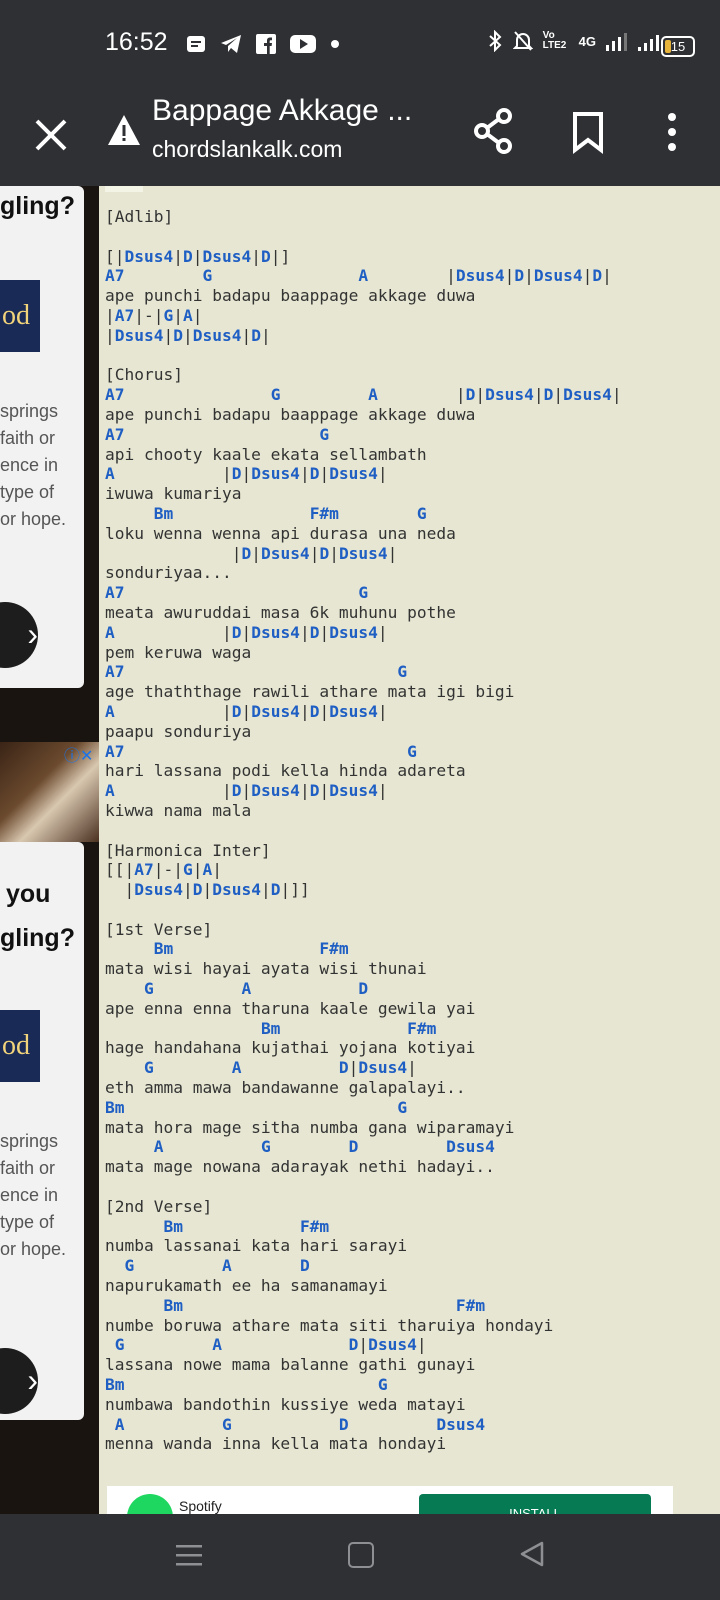  I want to click on song-line: ape punchi badapu baappage akkage duwa, so click(290, 295).